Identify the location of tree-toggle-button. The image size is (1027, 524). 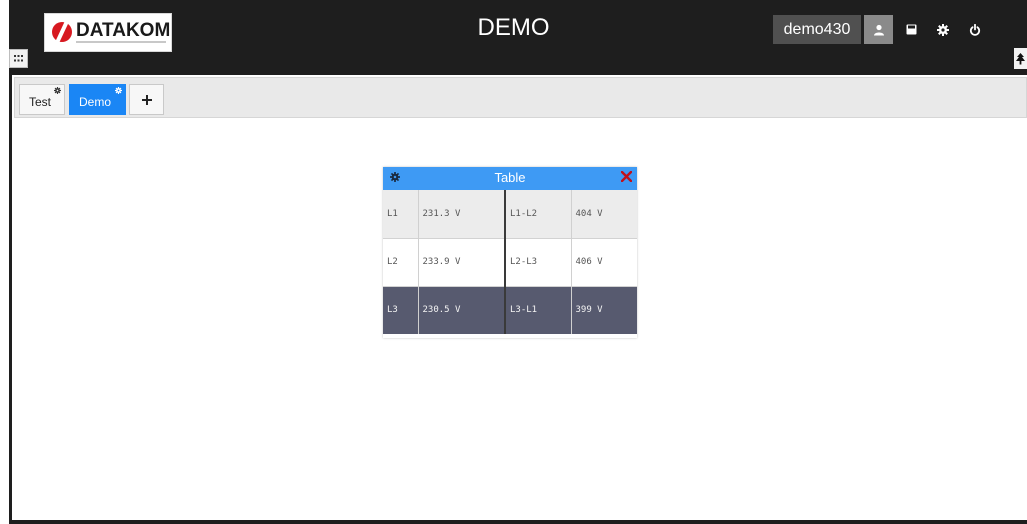
(1020, 58).